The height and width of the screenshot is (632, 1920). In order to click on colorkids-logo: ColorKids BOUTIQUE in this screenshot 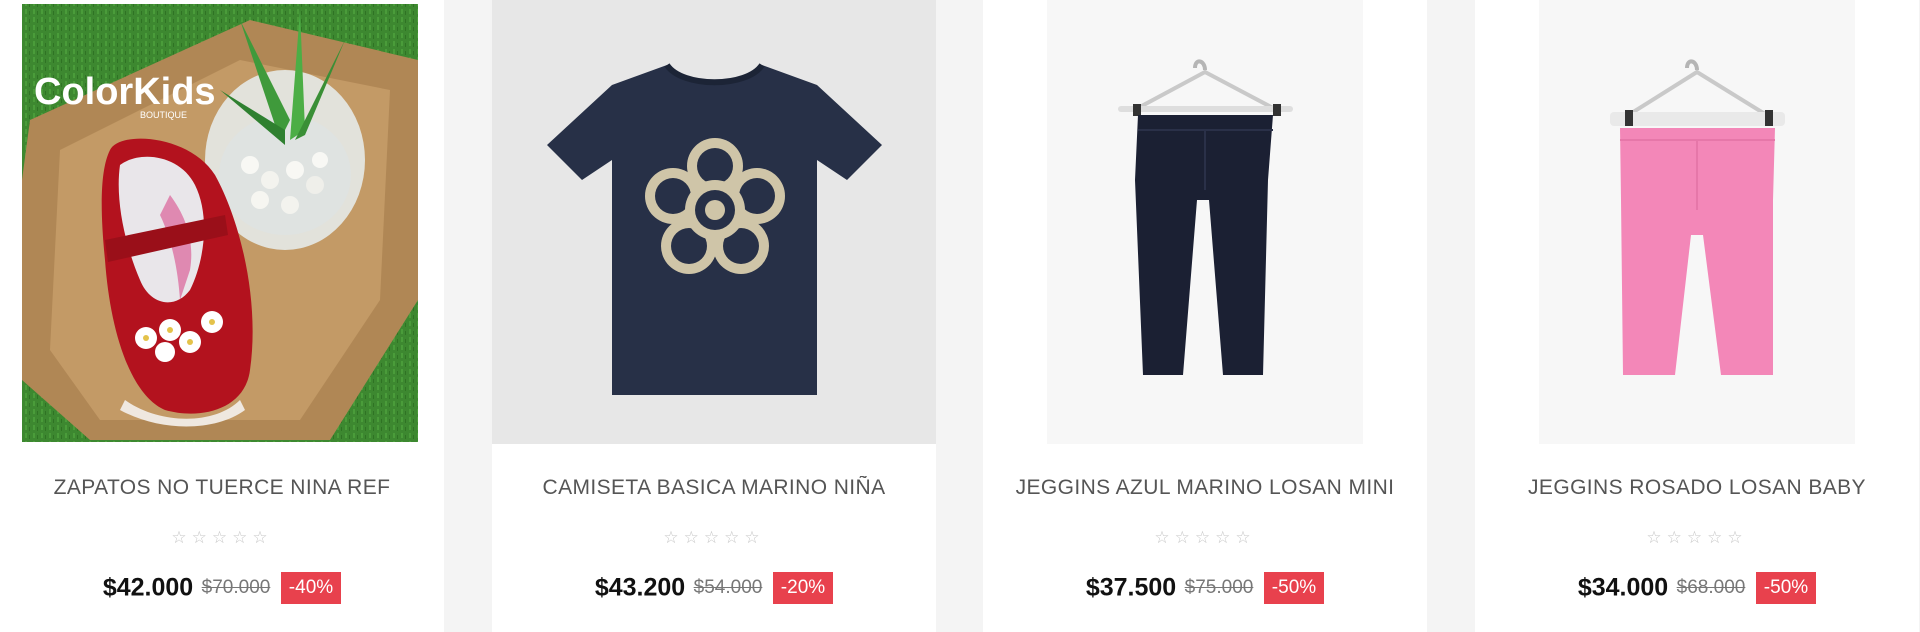, I will do `click(125, 95)`.